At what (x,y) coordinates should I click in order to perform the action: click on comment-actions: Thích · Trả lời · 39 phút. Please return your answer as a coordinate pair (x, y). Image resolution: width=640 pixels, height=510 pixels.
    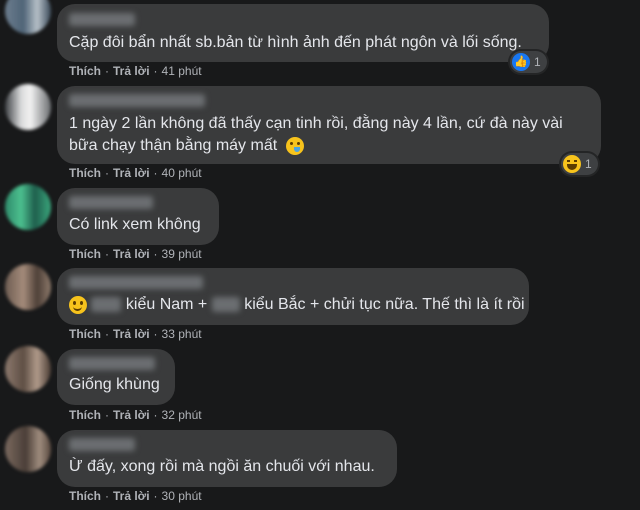
    Looking at the image, I should click on (135, 254).